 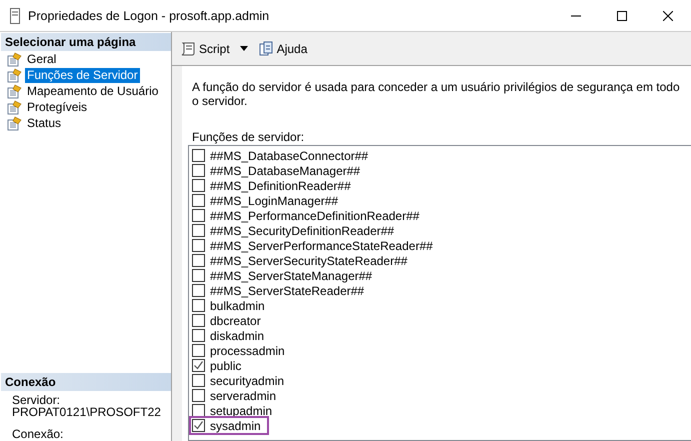 I want to click on field-value: PROPAT0121\PROSOFT22, so click(x=87, y=412).